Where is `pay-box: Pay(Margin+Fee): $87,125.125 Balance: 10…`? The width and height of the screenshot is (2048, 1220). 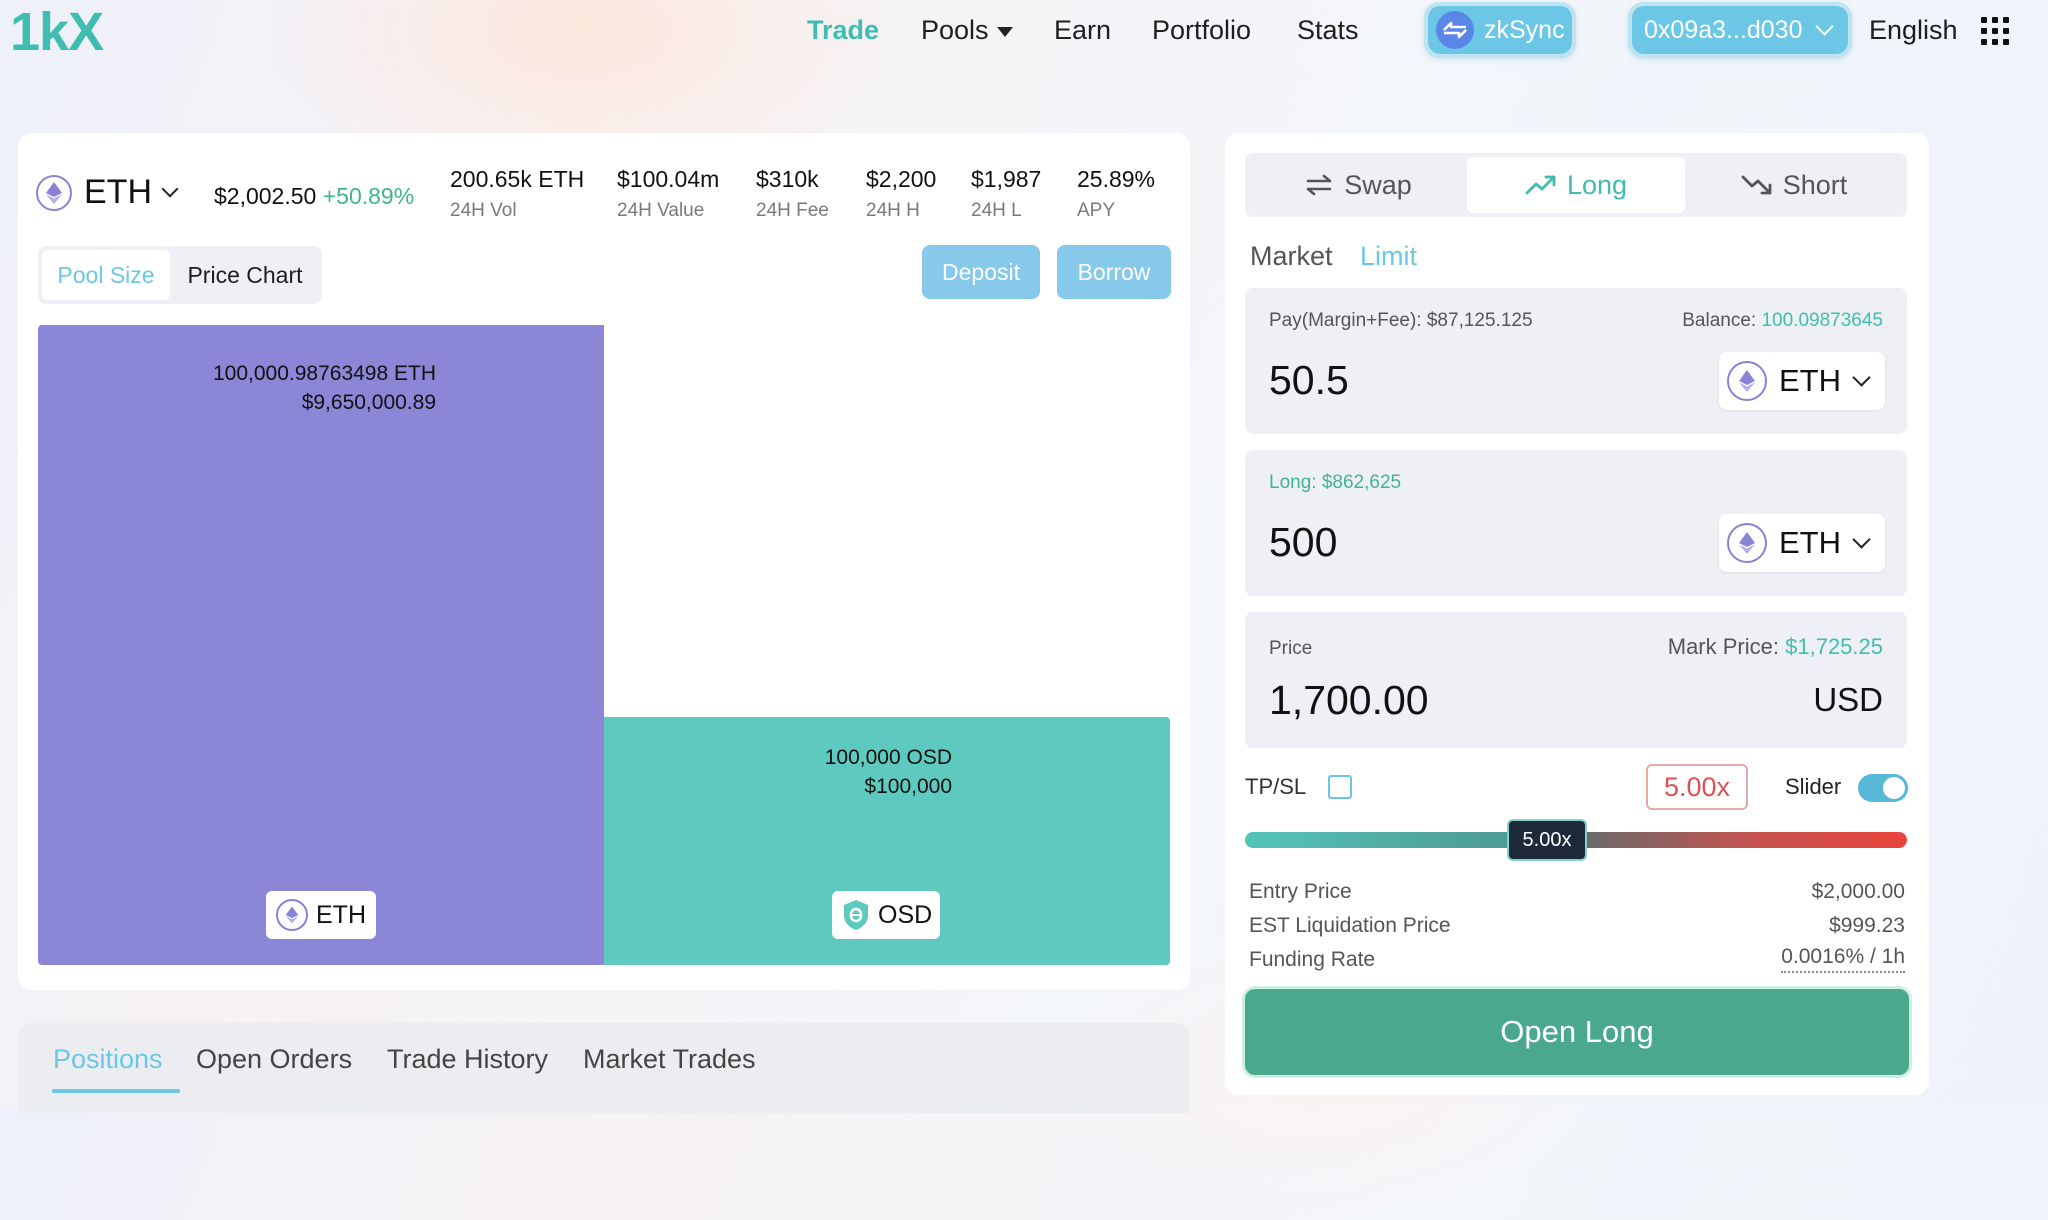 pay-box: Pay(Margin+Fee): $87,125.125 Balance: 10… is located at coordinates (1576, 361).